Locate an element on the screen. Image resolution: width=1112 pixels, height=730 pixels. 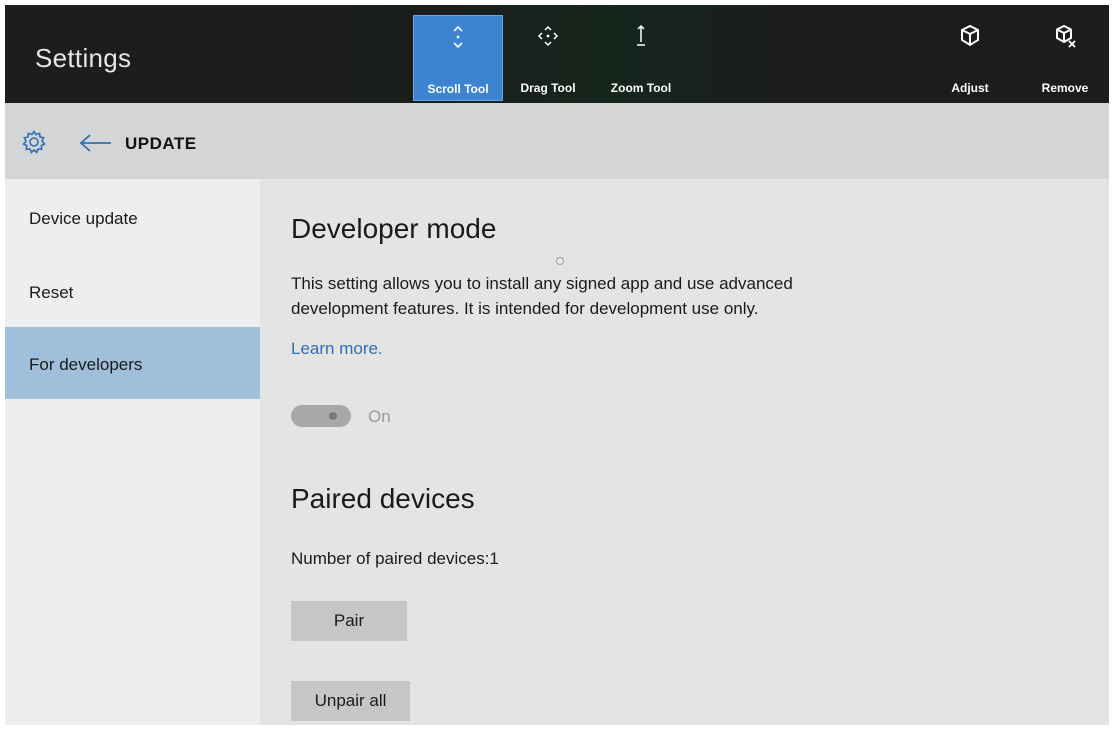
remove-label: Remove is located at coordinates (1065, 88).